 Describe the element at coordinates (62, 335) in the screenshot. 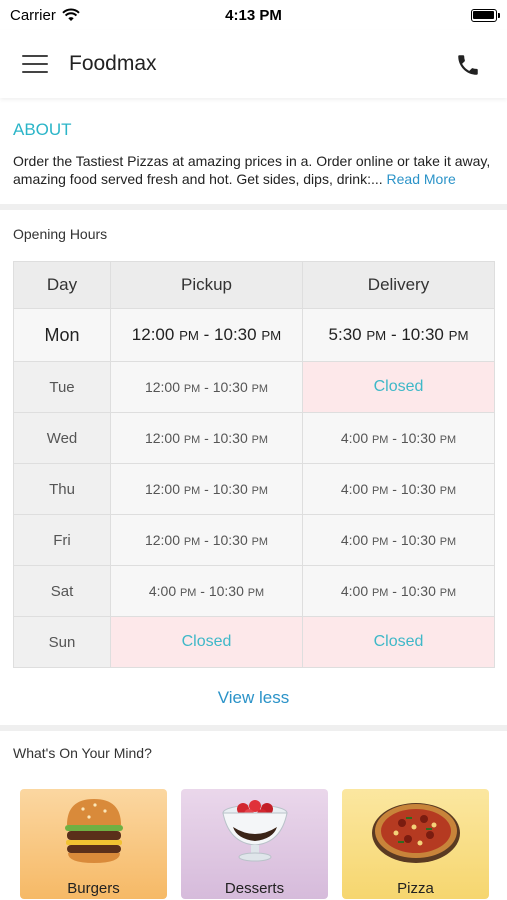

I see `day-cell: Mon` at that location.